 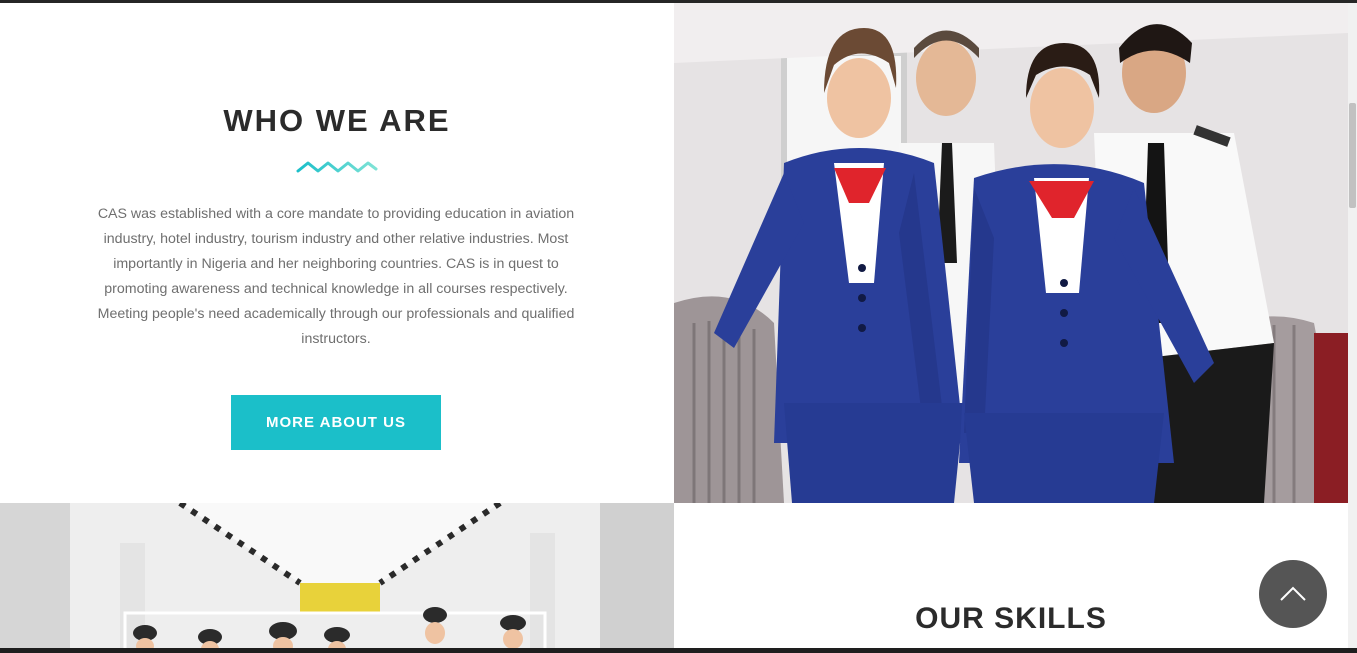 I want to click on hallway-illustration, so click(x=337, y=578).